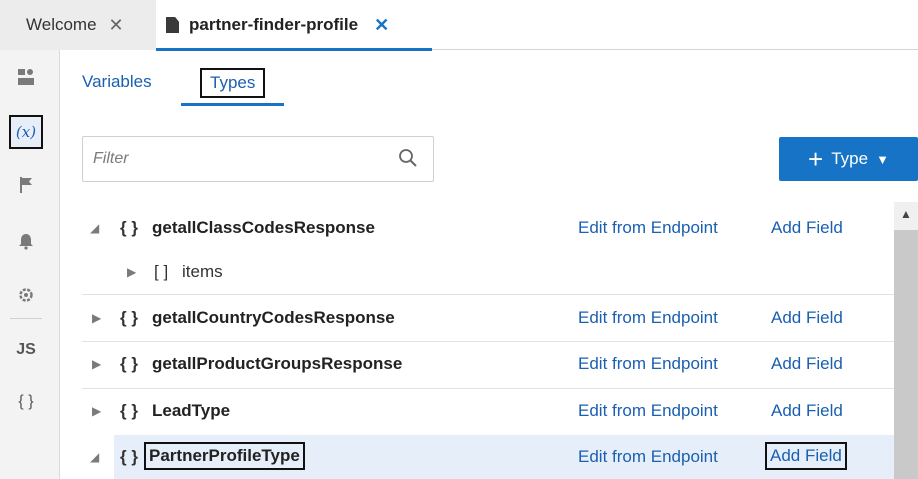 Image resolution: width=918 pixels, height=479 pixels. I want to click on type-name: getallClassCodesResponse, so click(263, 227).